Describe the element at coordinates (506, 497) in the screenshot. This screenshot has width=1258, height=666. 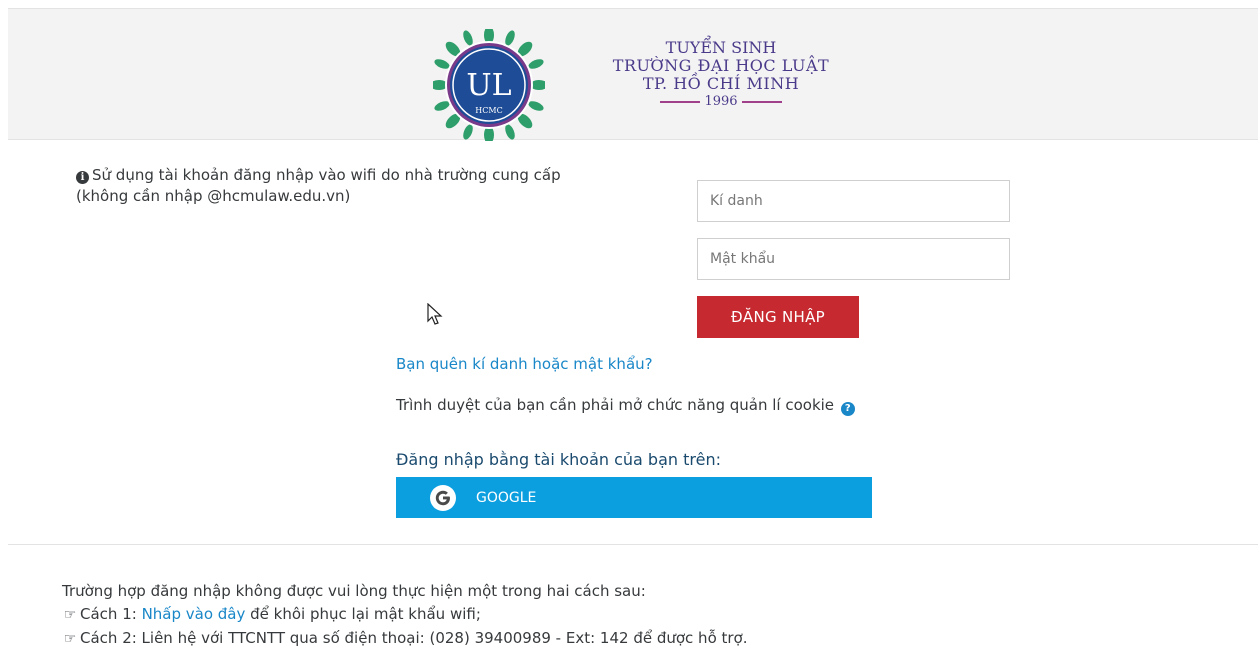
I see `google-button-label: GOOGLE` at that location.